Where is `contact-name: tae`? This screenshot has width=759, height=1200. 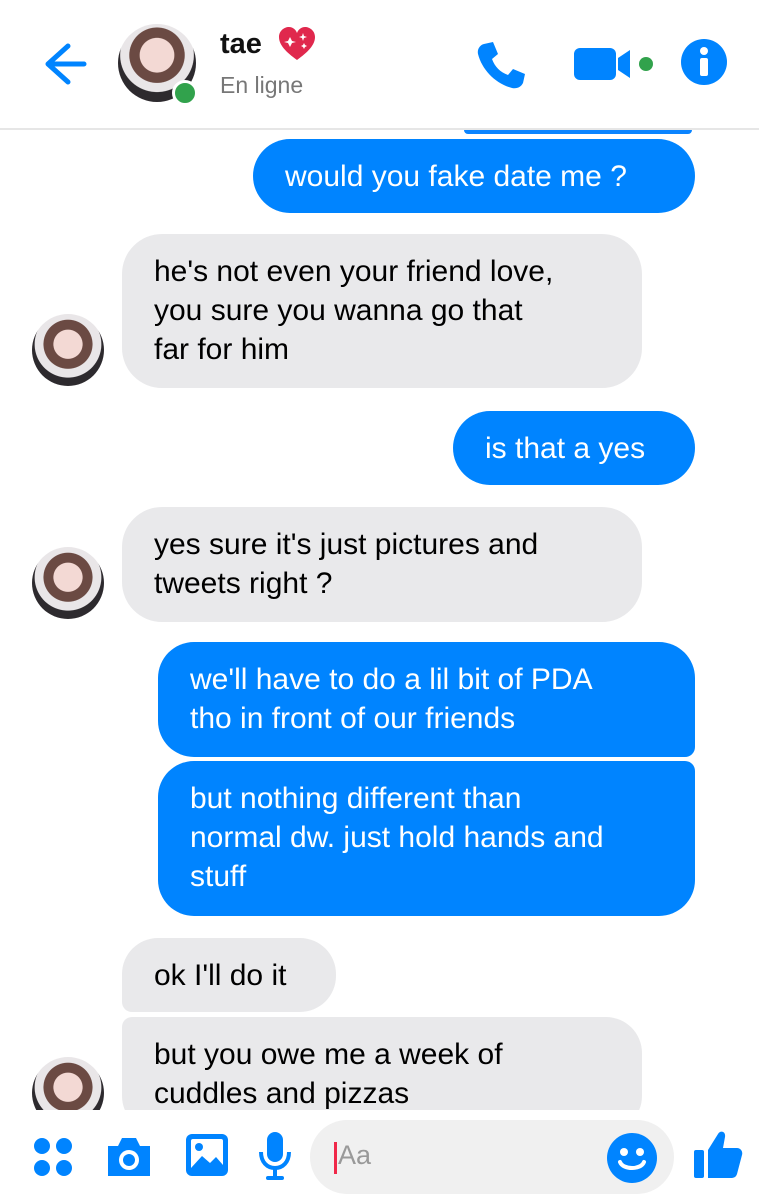 contact-name: tae is located at coordinates (241, 44).